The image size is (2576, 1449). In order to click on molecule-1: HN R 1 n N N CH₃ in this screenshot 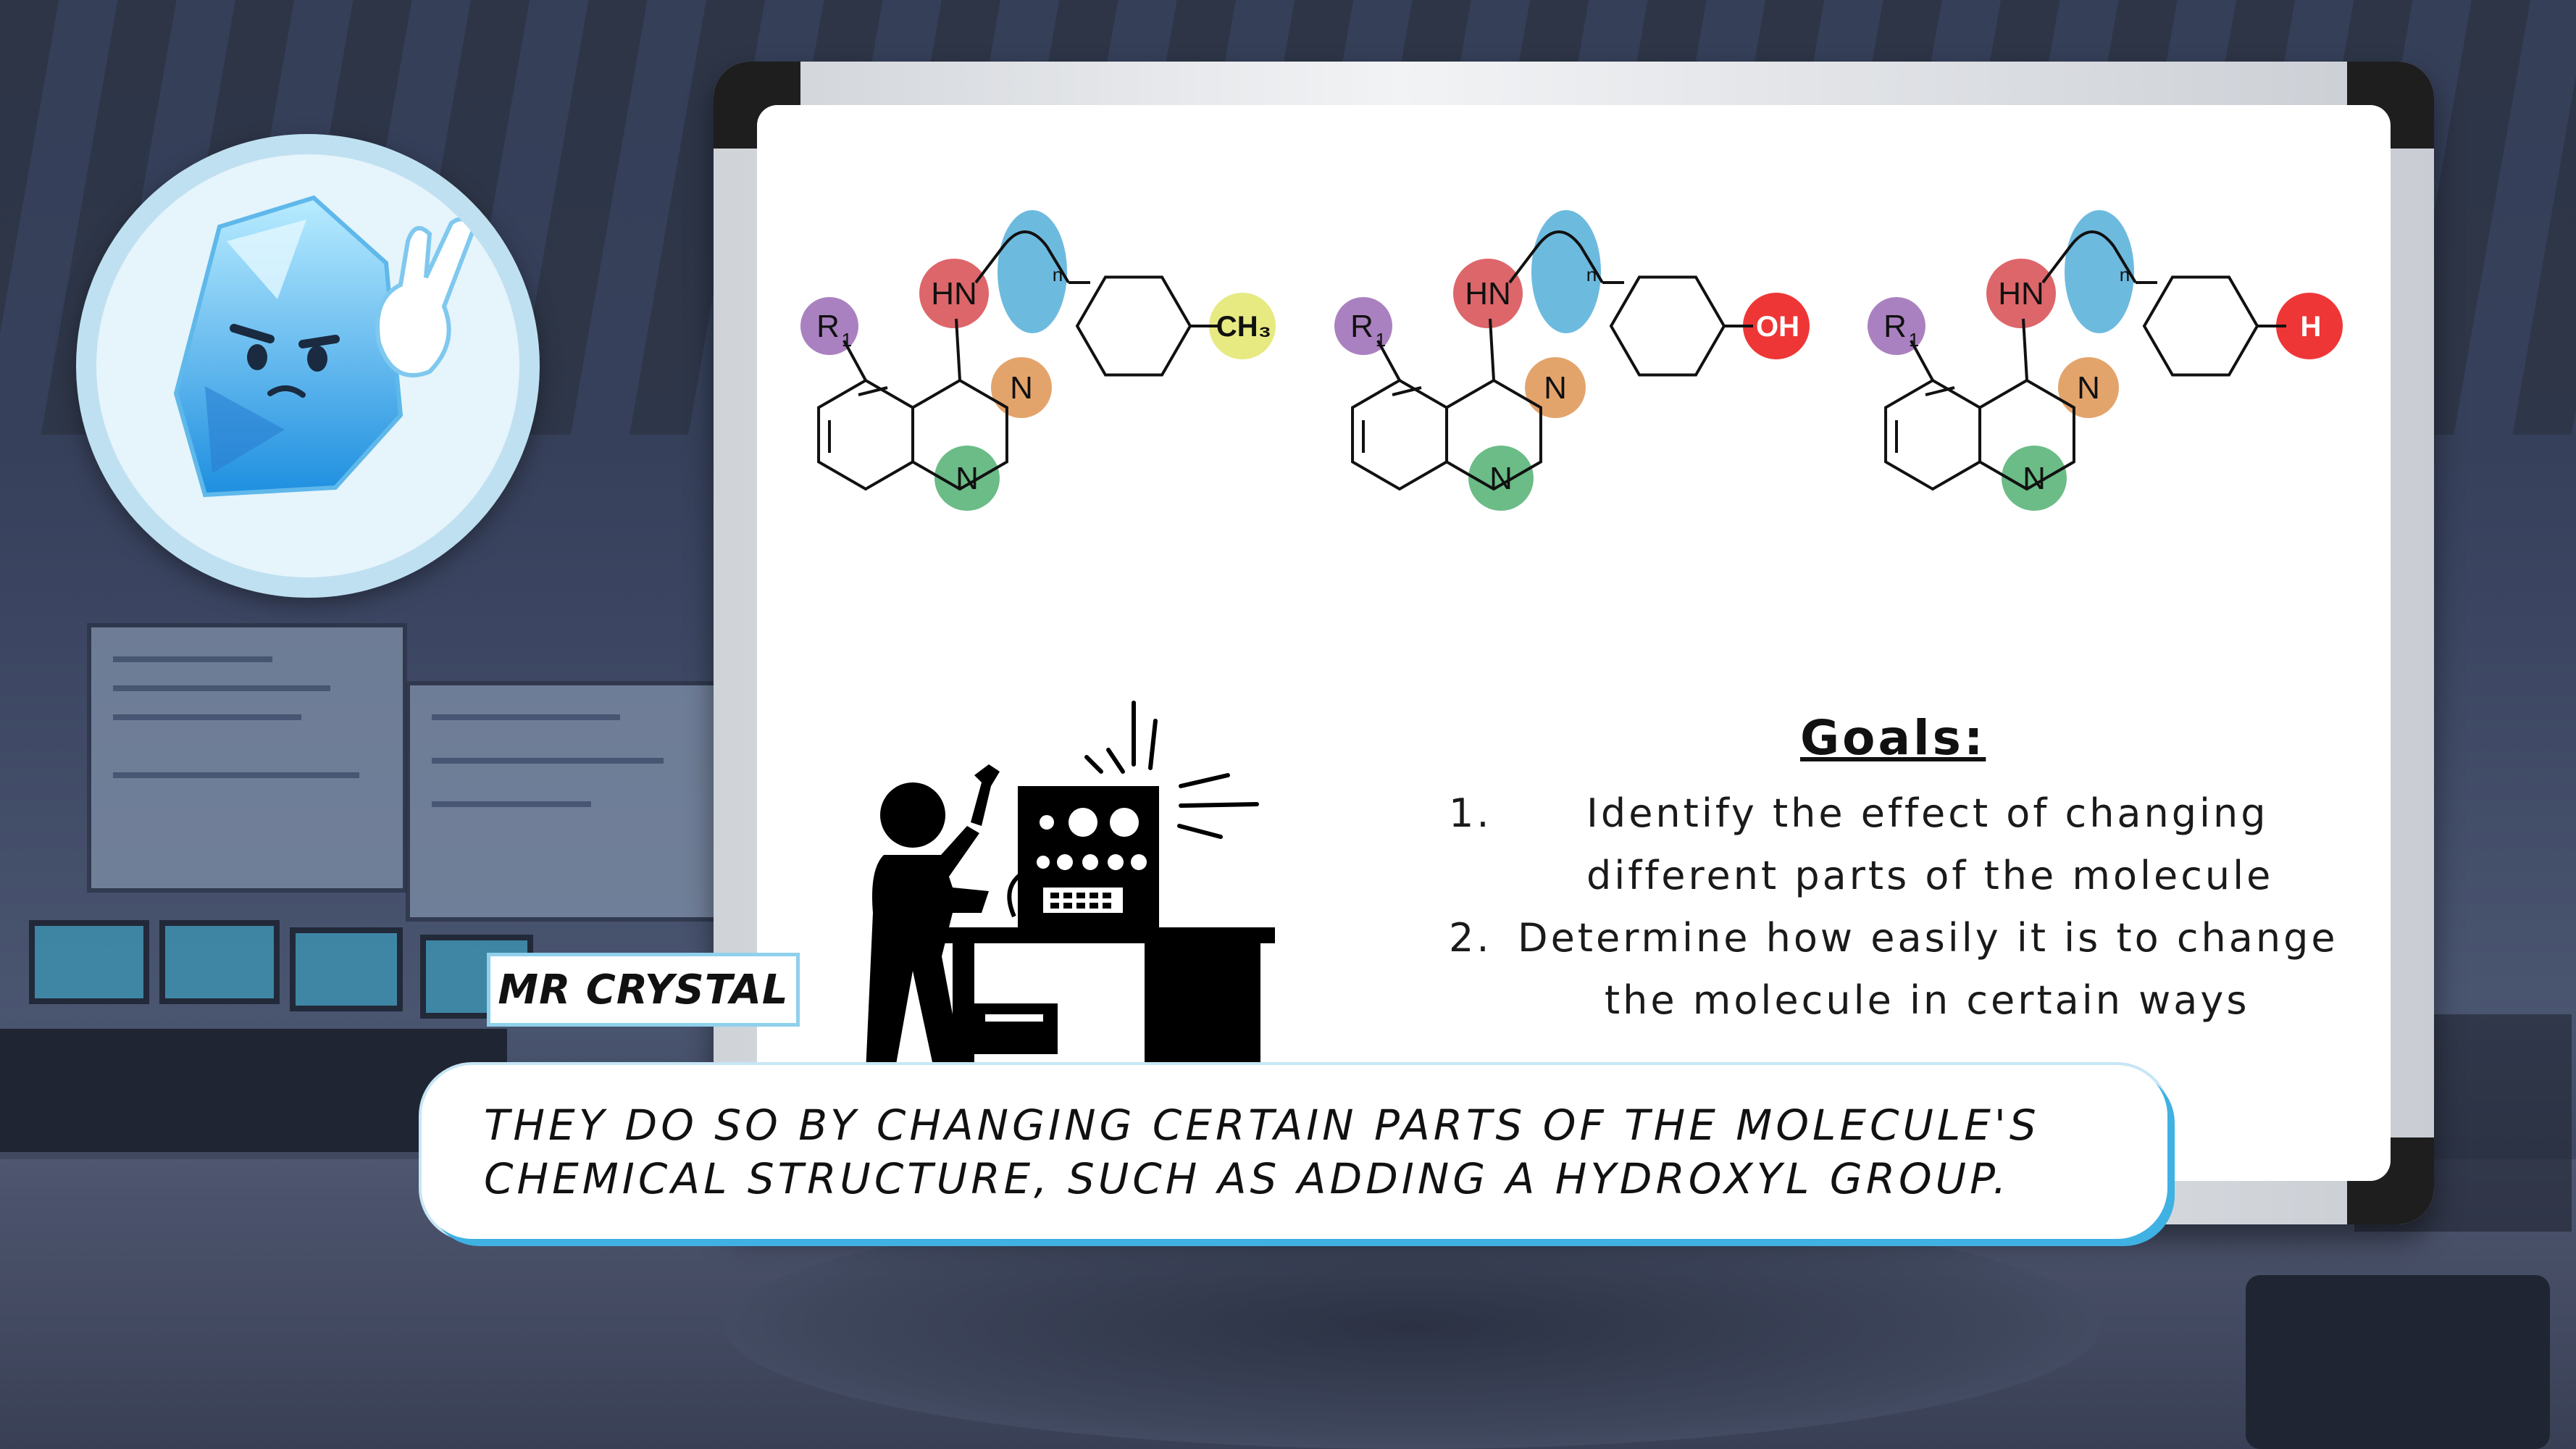, I will do `click(1047, 362)`.